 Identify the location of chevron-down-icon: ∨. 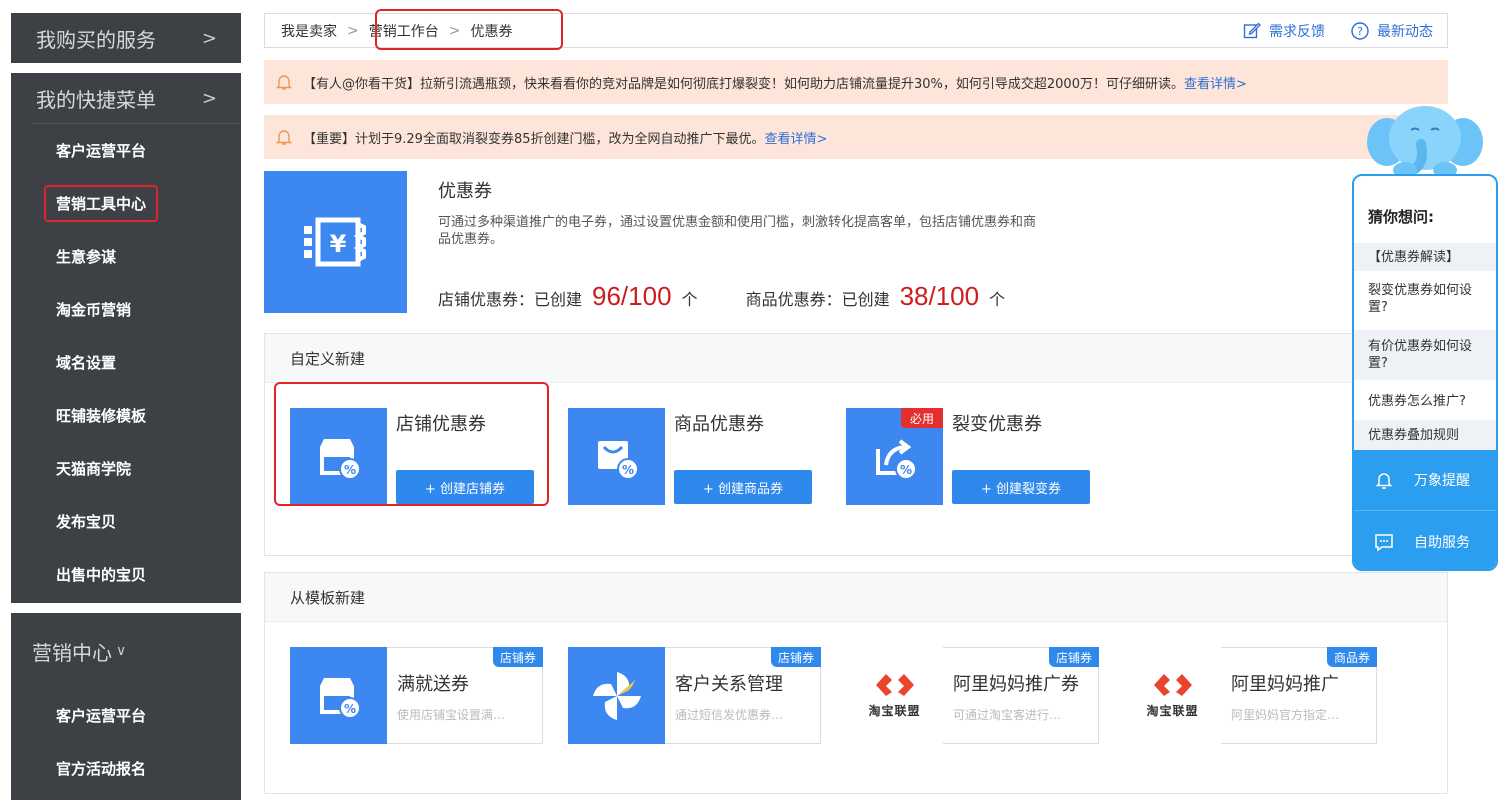
(121, 651).